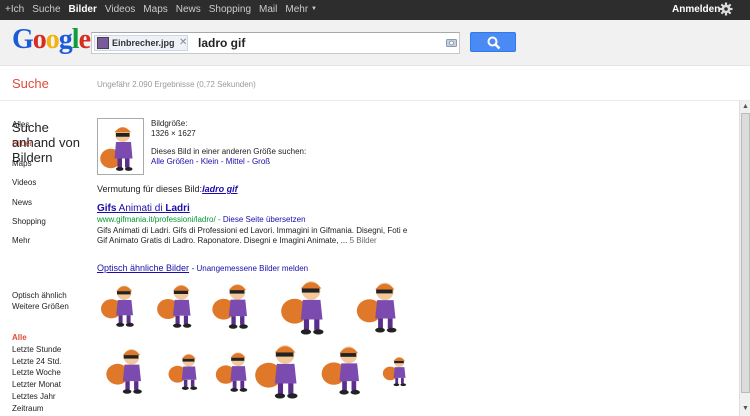 This screenshot has width=750, height=416. I want to click on size-link-all: Alle Größen, so click(172, 161).